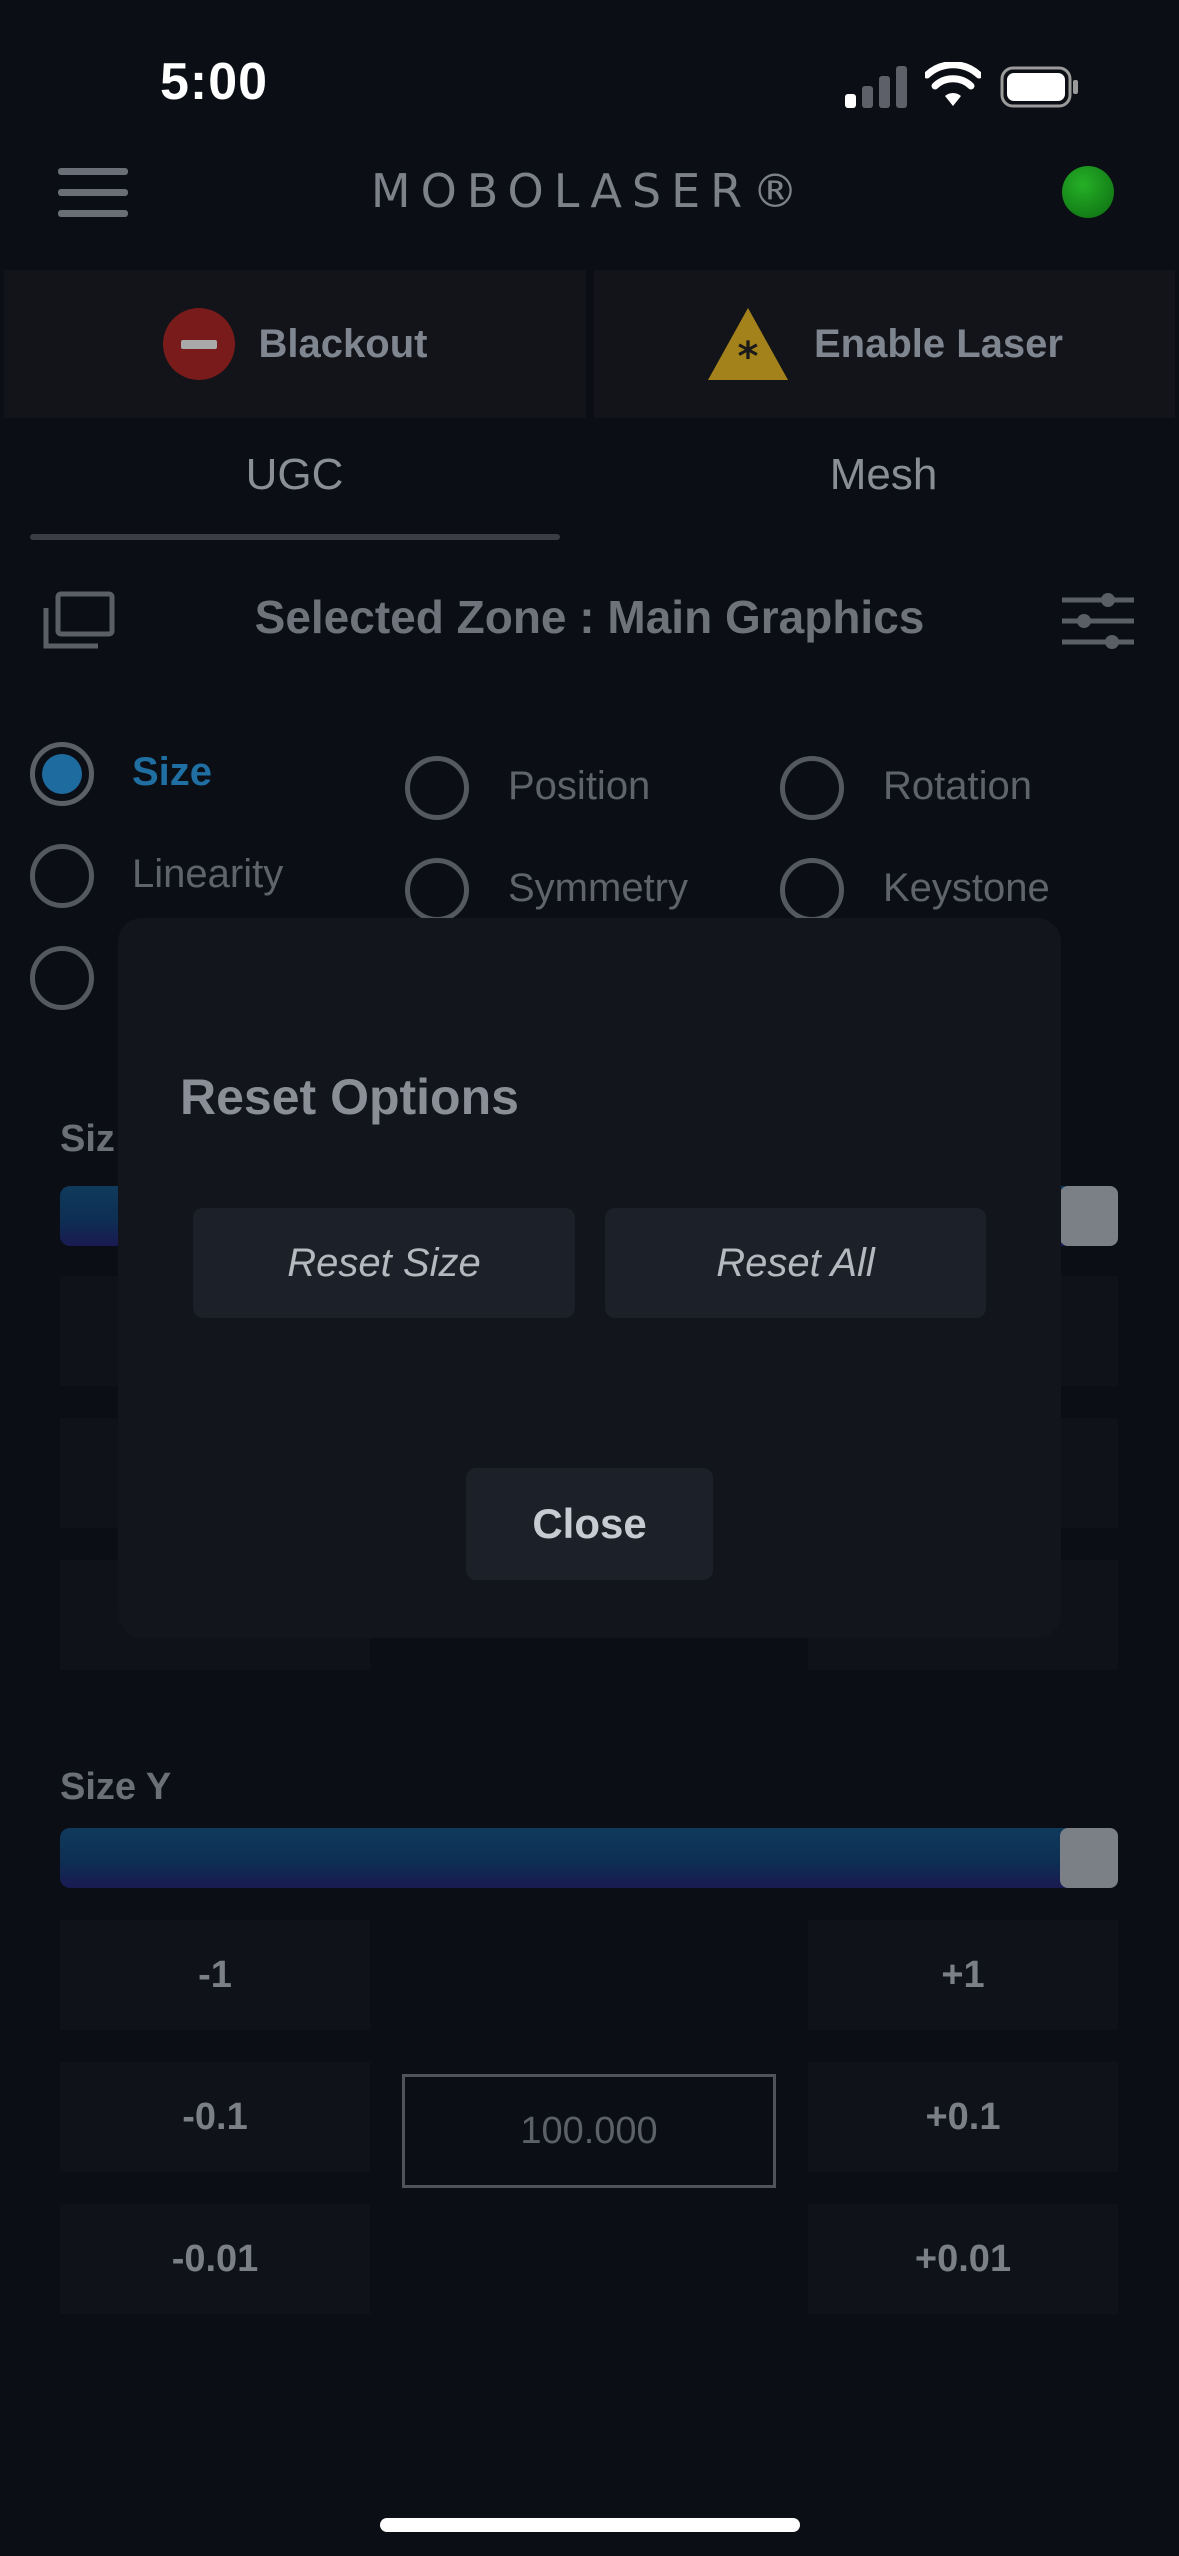 This screenshot has width=1179, height=2556. What do you see at coordinates (1098, 621) in the screenshot?
I see `settings-sliders-icon` at bounding box center [1098, 621].